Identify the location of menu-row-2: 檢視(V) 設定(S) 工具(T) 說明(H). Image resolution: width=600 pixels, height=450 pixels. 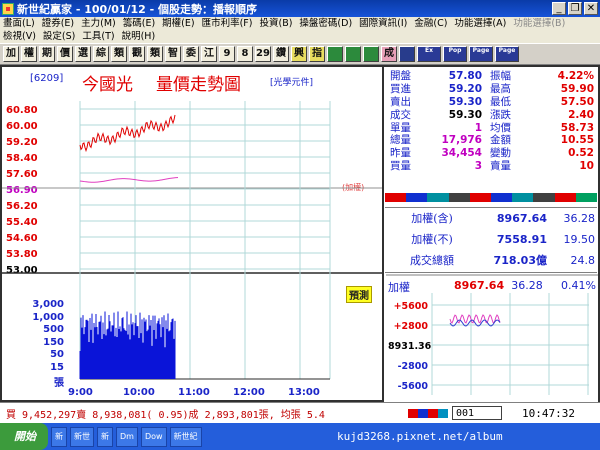
(301, 36).